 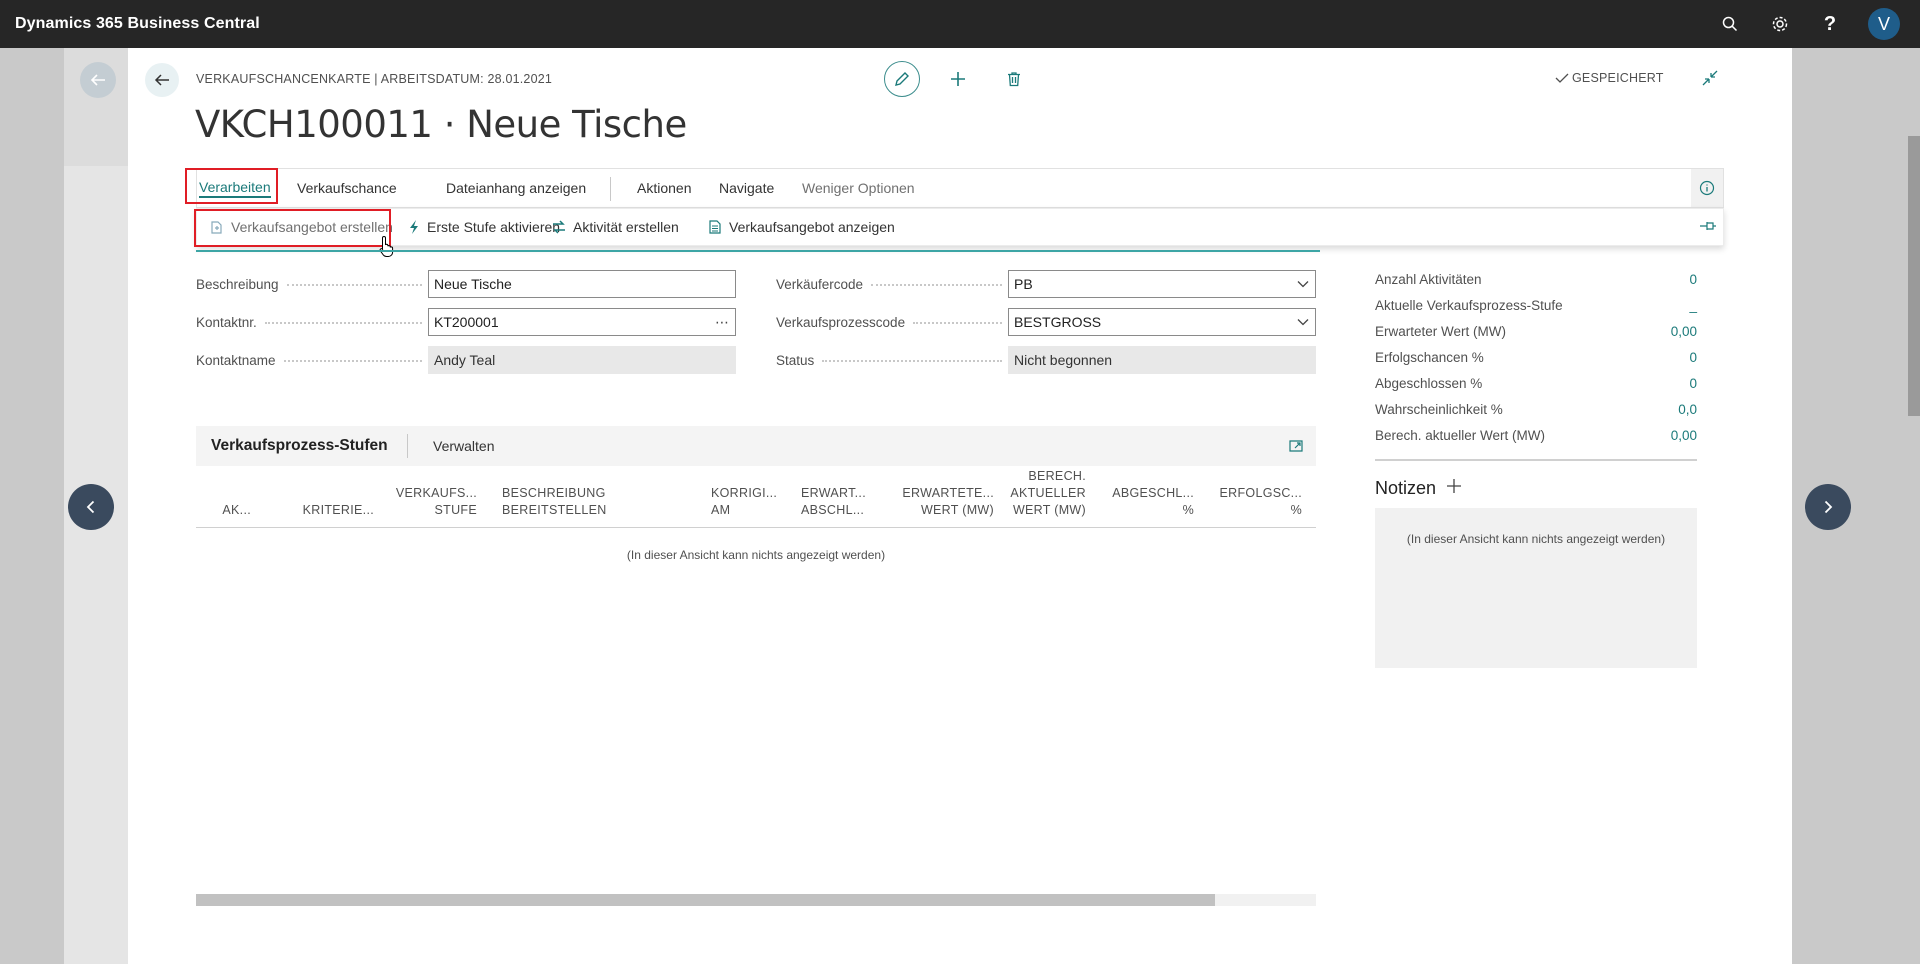 I want to click on factbox-row: Erfolgschancen % 0, so click(x=1536, y=357).